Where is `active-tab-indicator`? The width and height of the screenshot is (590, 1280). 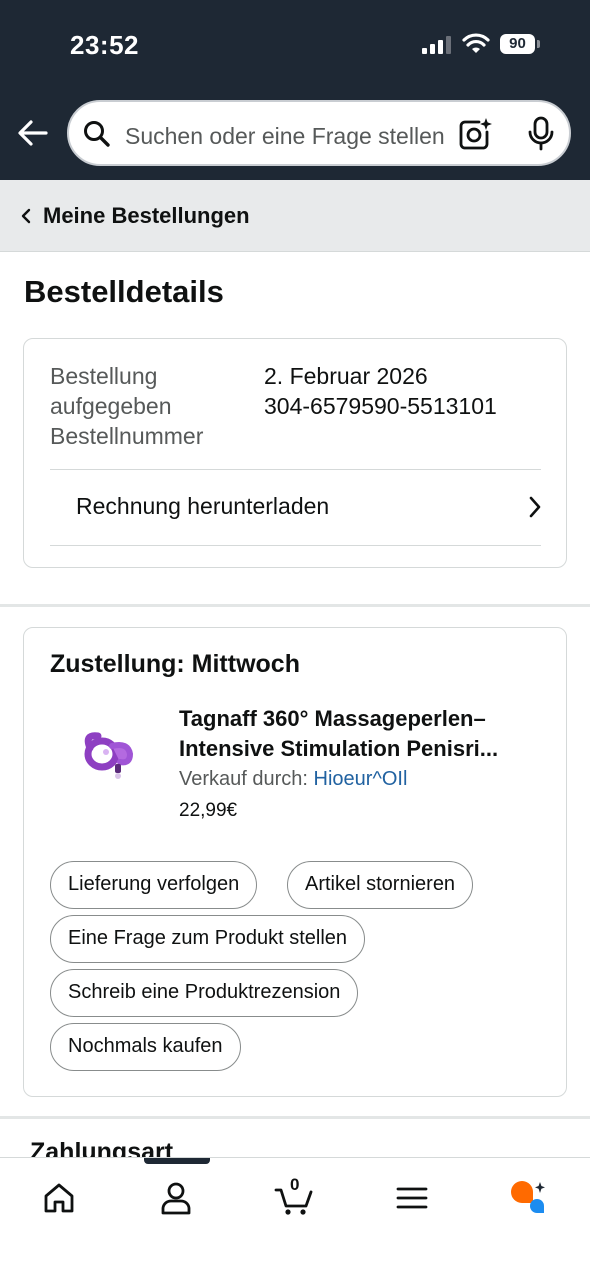
active-tab-indicator is located at coordinates (177, 1161).